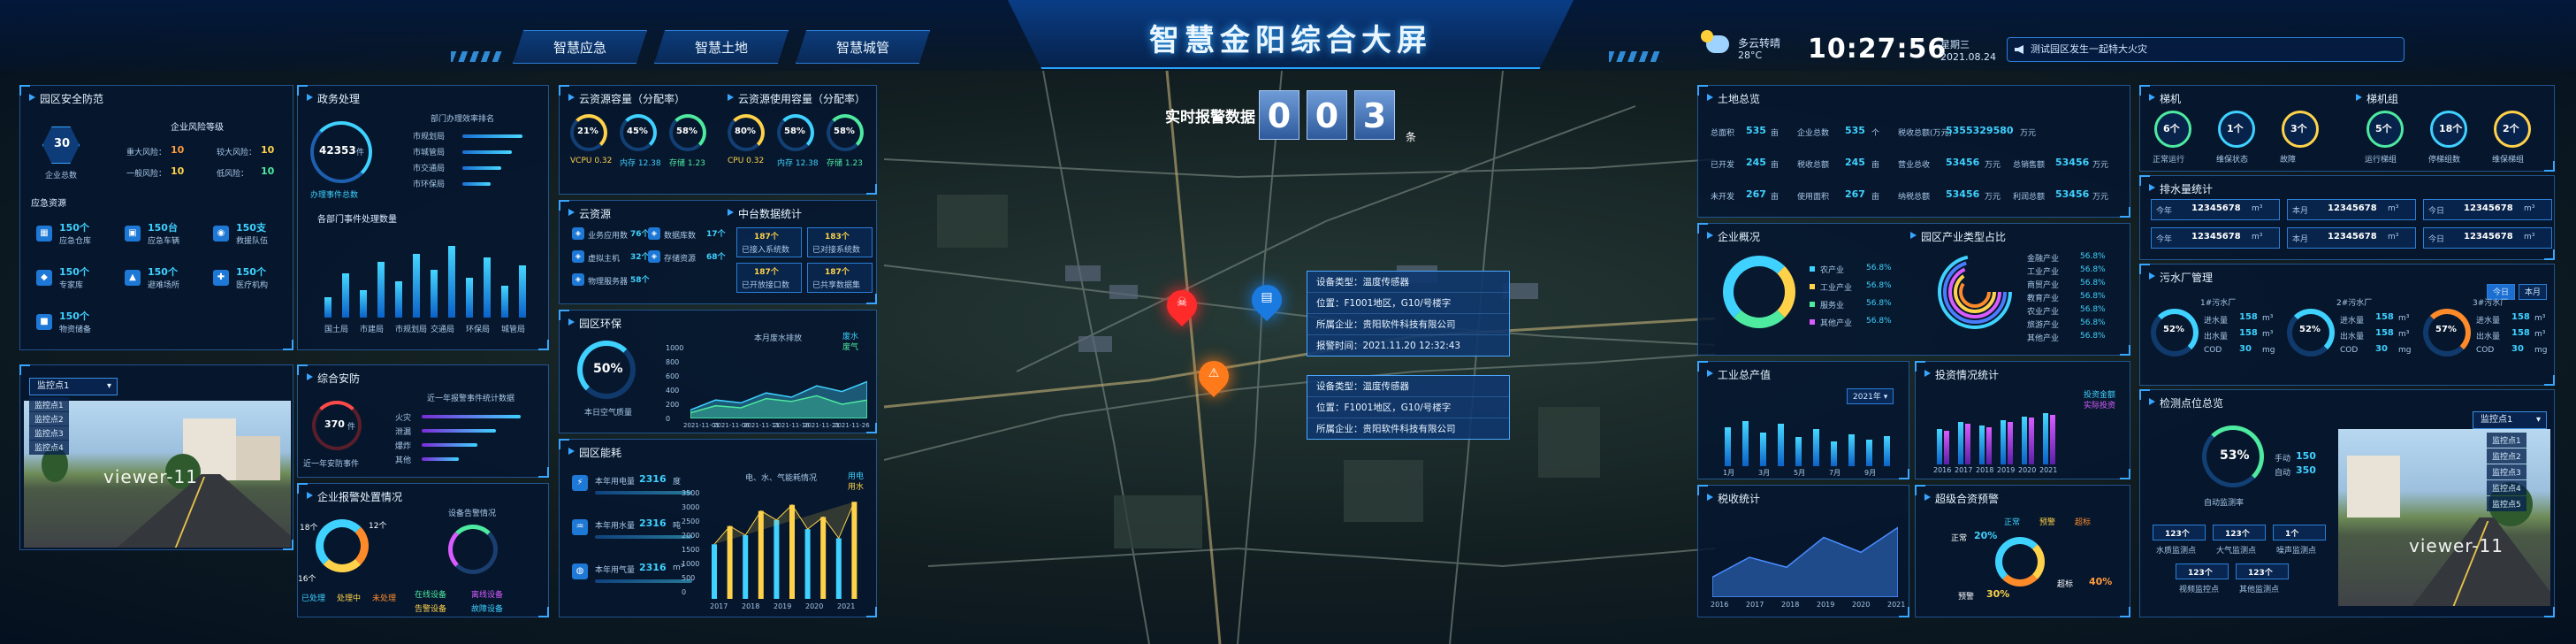 The width and height of the screenshot is (2576, 644). I want to click on security-unit: 件, so click(351, 427).